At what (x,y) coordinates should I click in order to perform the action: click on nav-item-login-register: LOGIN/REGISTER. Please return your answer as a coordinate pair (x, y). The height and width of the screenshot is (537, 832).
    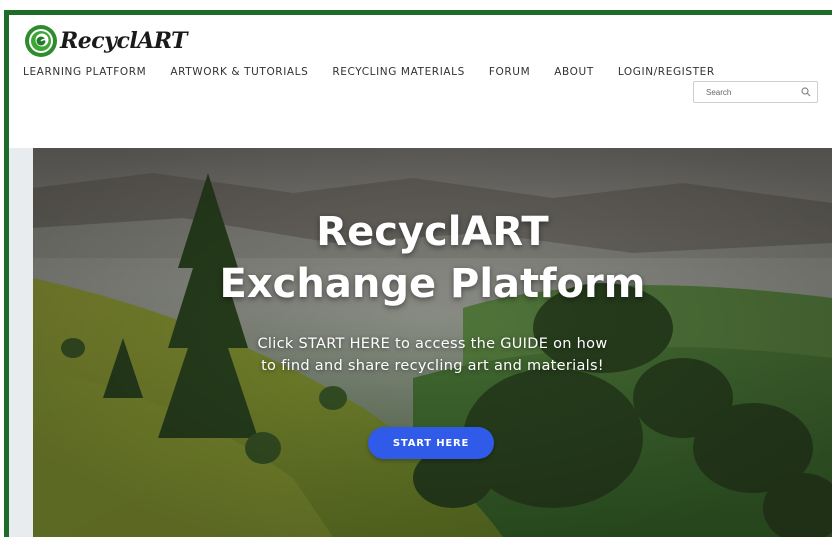
    Looking at the image, I should click on (666, 73).